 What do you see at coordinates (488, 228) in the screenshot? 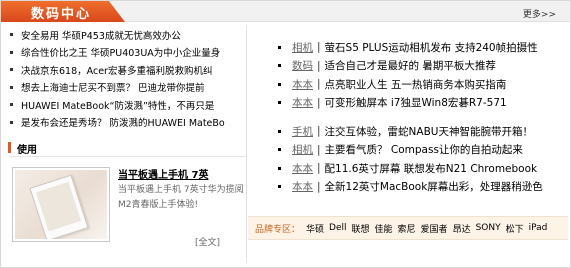
I see `brand-link: SONY` at bounding box center [488, 228].